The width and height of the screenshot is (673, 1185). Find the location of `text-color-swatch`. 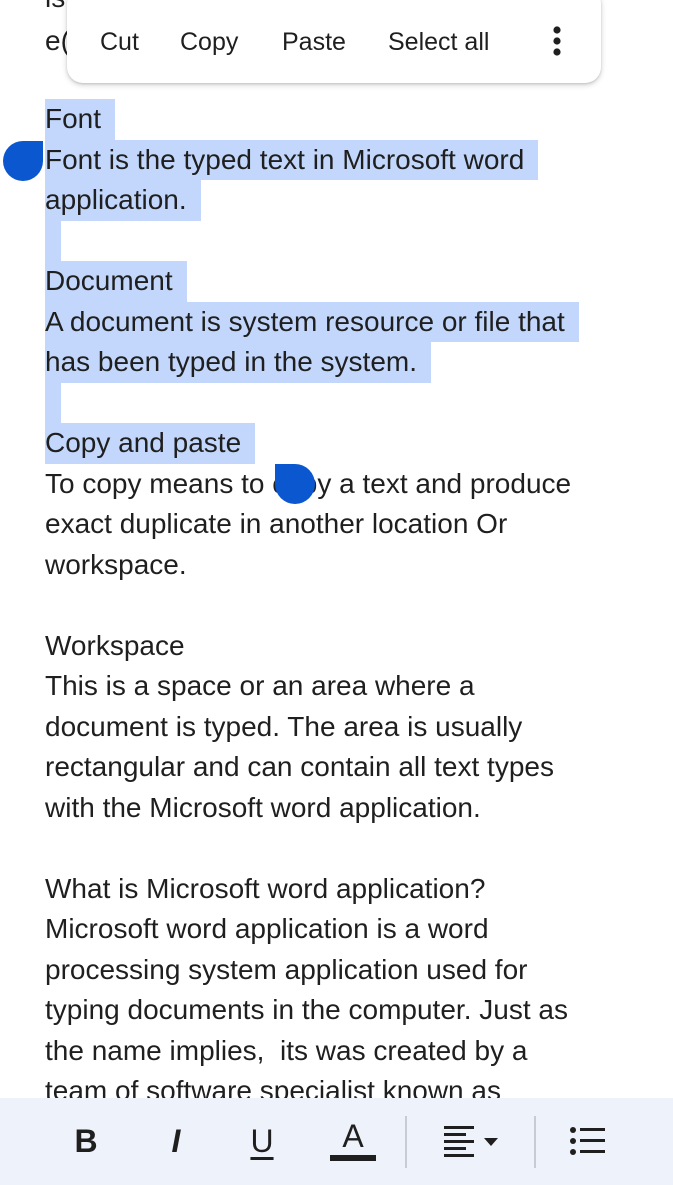

text-color-swatch is located at coordinates (353, 1158).